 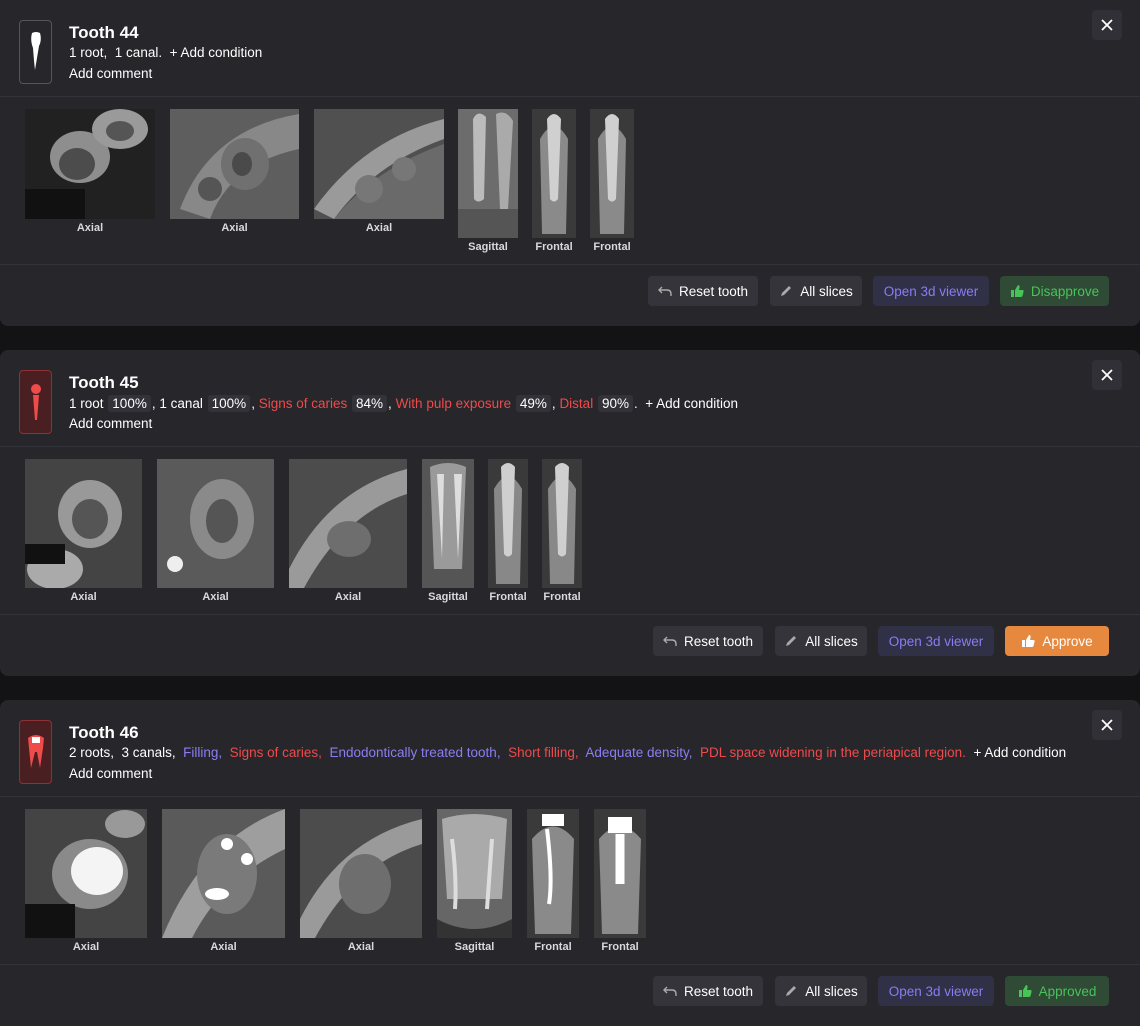 What do you see at coordinates (454, 403) in the screenshot?
I see `condition-pulp-exposure: With pulp exposure` at bounding box center [454, 403].